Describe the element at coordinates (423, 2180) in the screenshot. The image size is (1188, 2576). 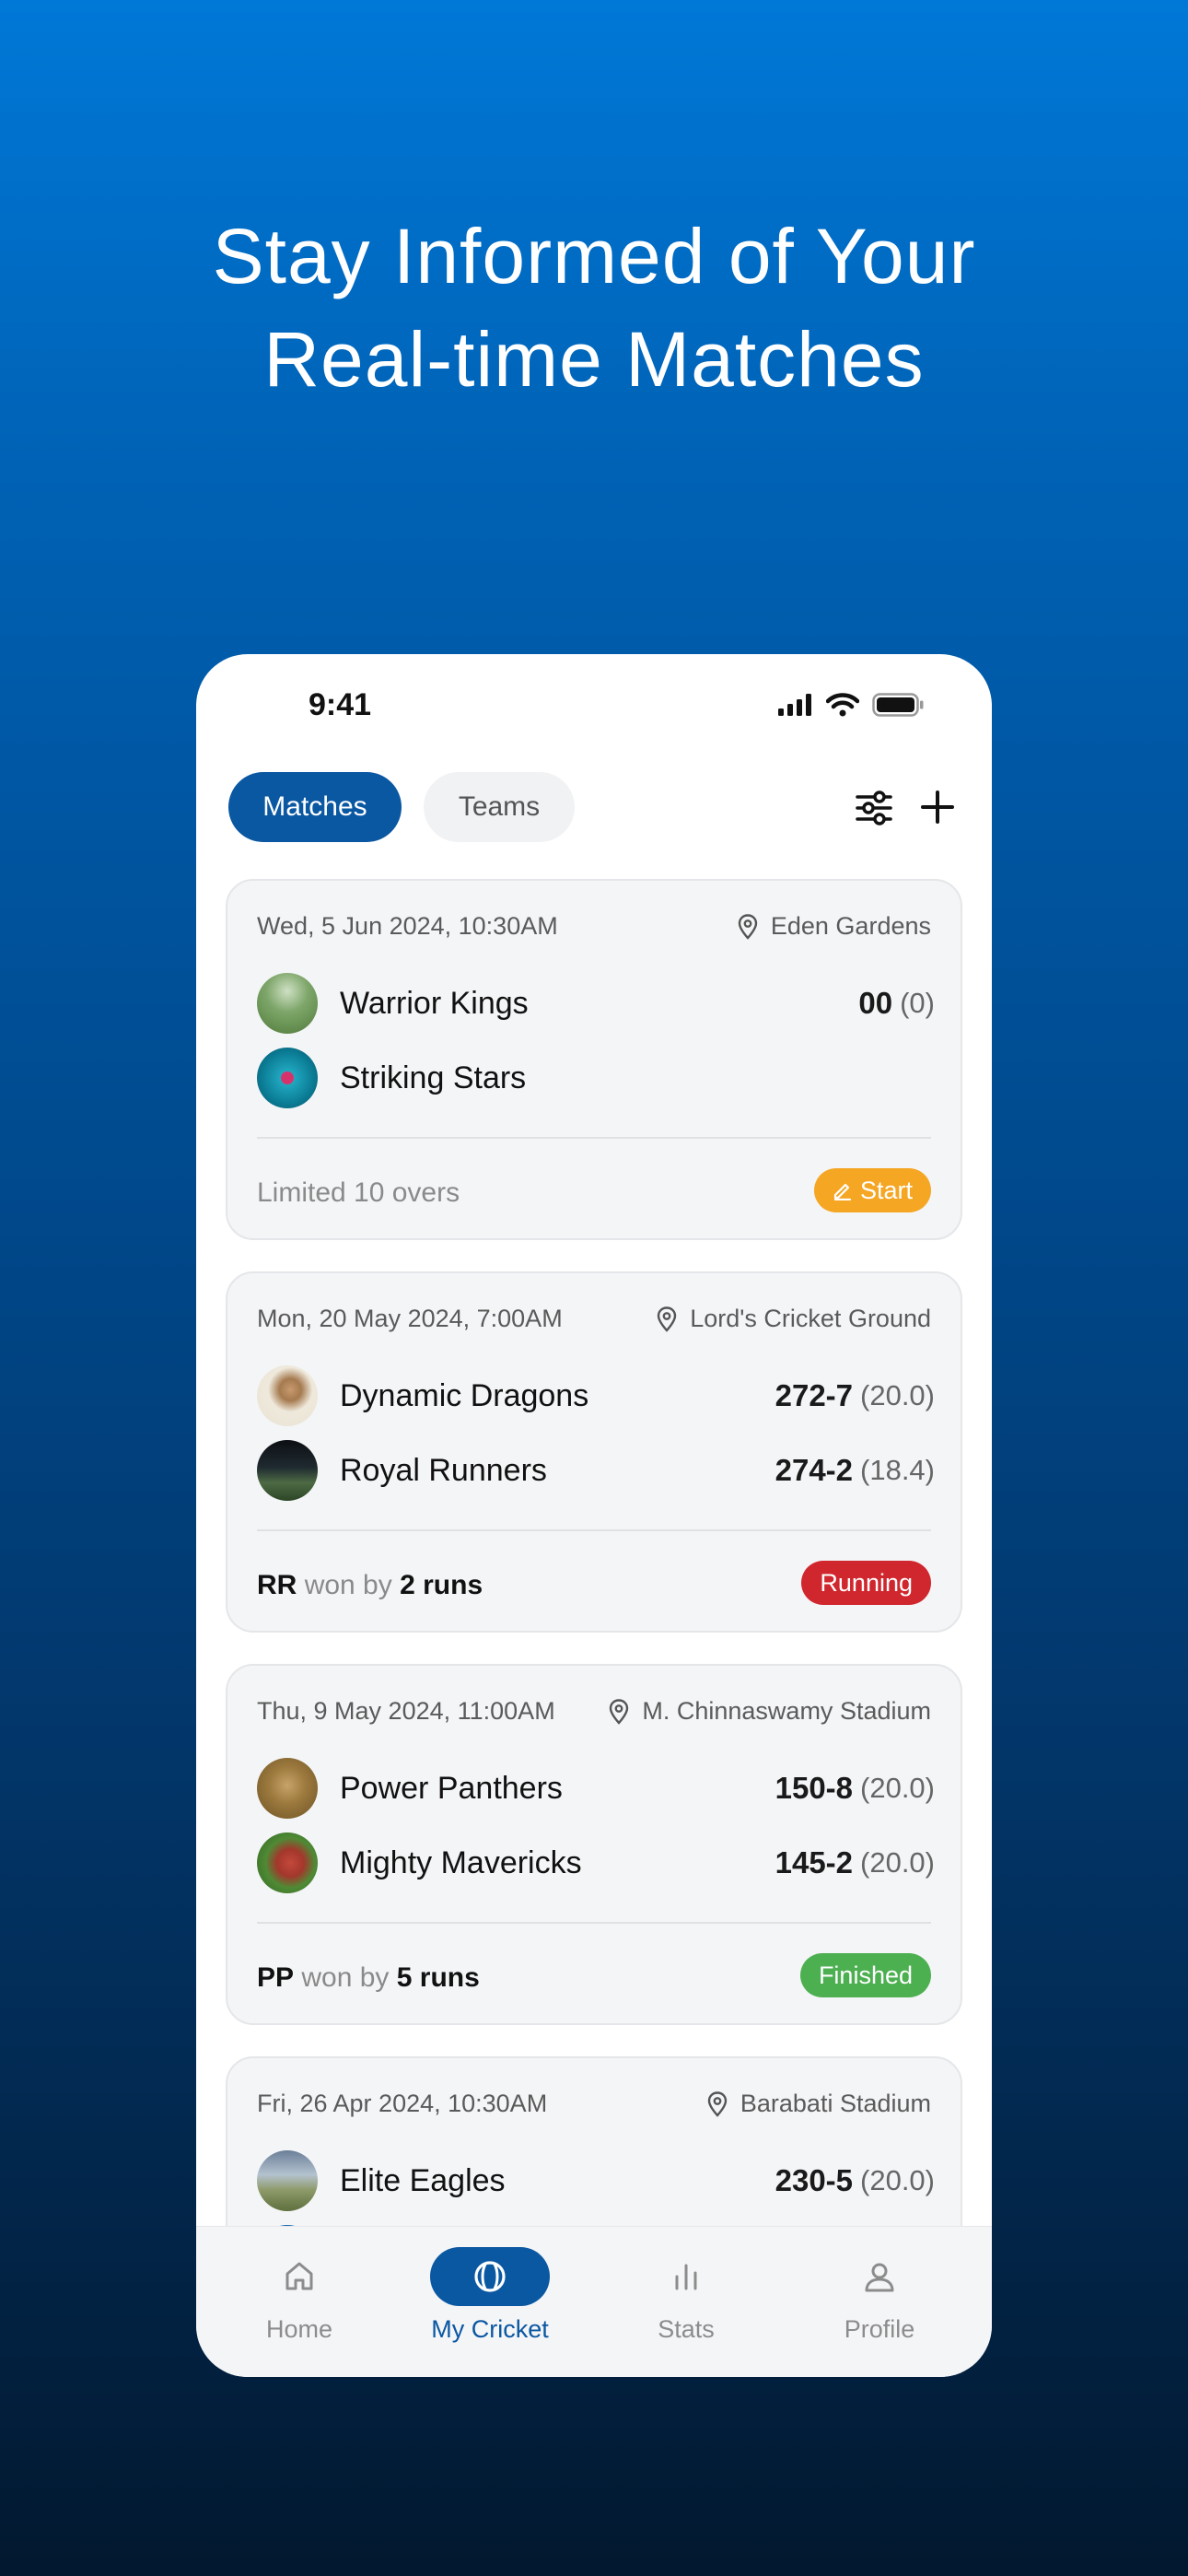
I see `team-name: Elite Eagles` at that location.